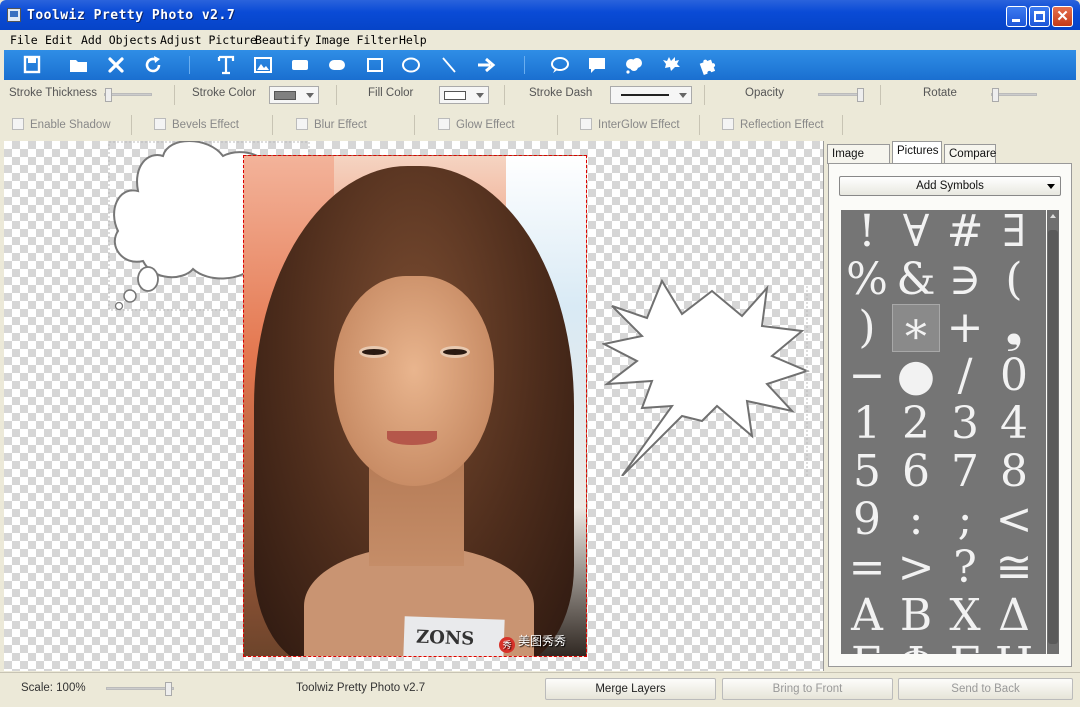 The height and width of the screenshot is (707, 1080). Describe the element at coordinates (867, 280) in the screenshot. I see `symbol-cell: %` at that location.